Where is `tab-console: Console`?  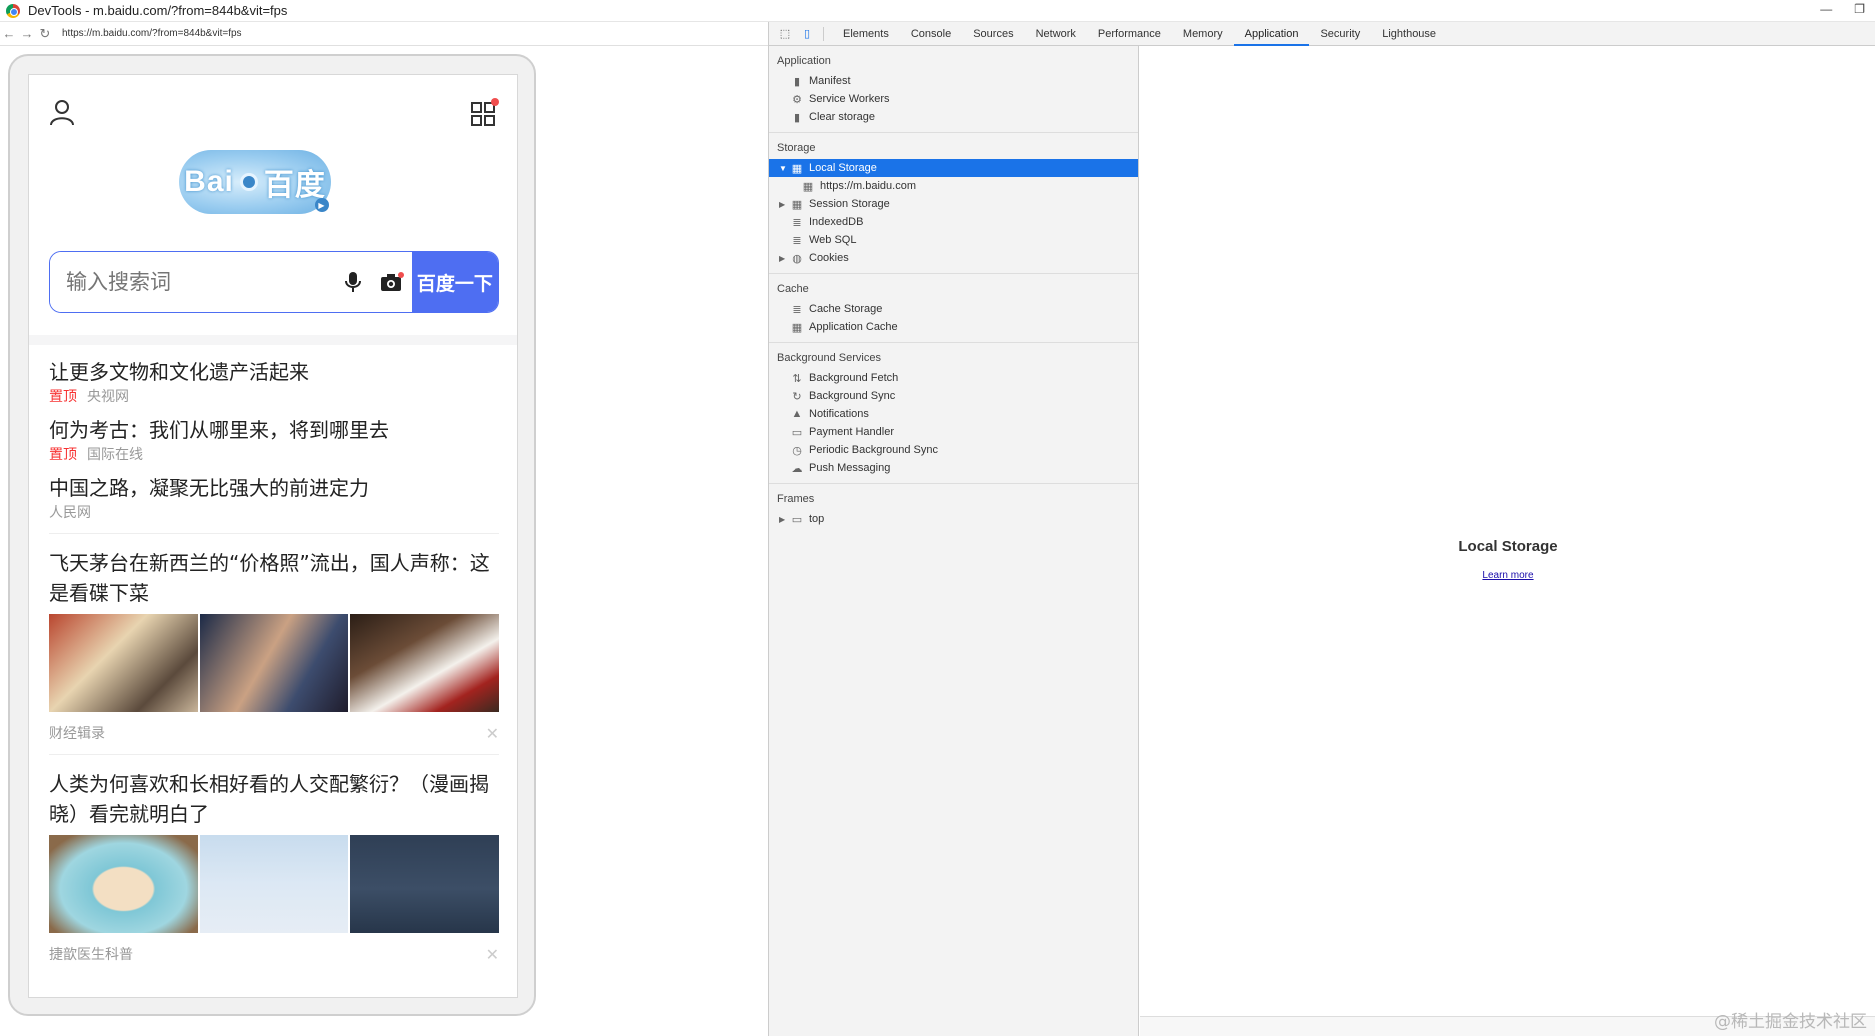
tab-console: Console is located at coordinates (931, 34).